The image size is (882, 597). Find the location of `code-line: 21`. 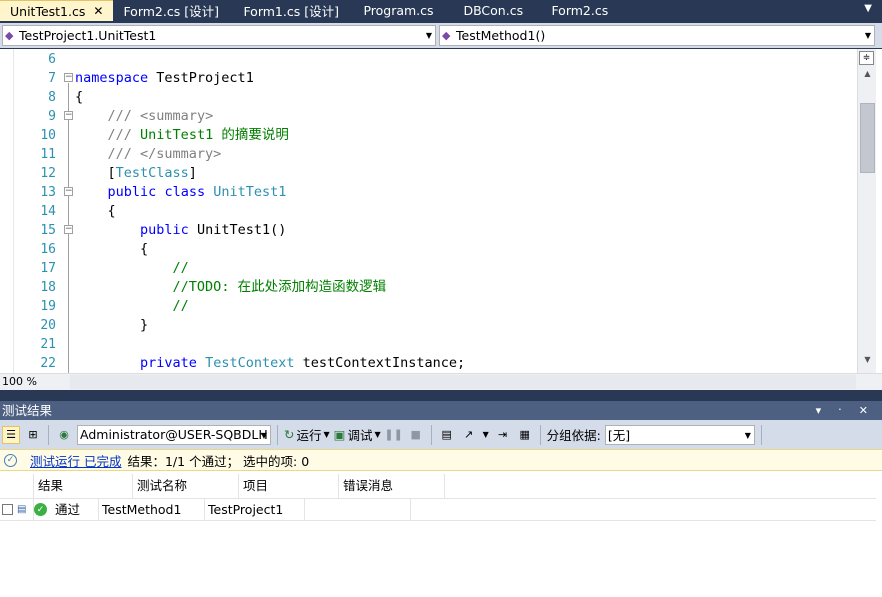

code-line: 21 is located at coordinates (428, 344).